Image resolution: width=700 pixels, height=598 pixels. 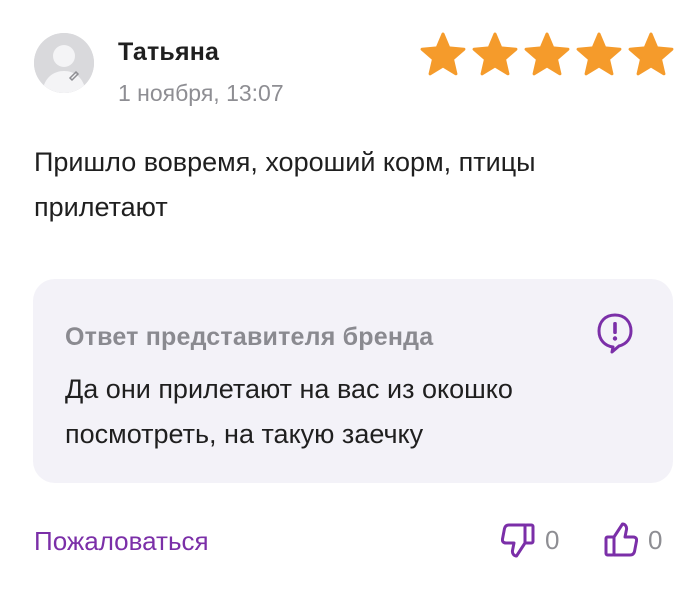 What do you see at coordinates (518, 540) in the screenshot?
I see `thumbs-down-icon` at bounding box center [518, 540].